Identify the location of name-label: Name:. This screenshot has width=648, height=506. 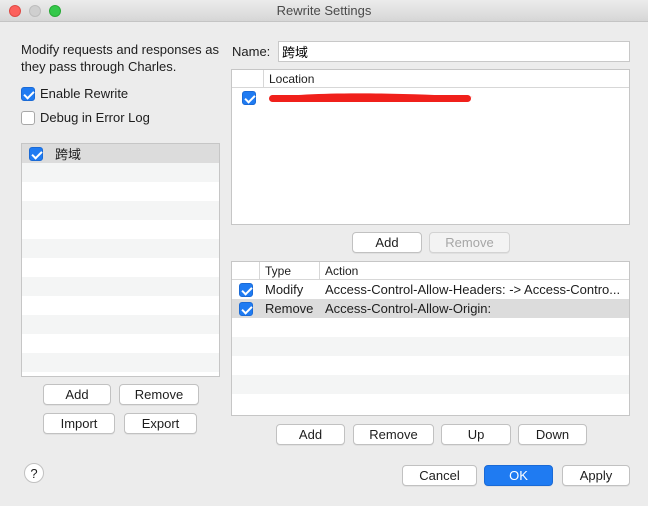
(251, 51).